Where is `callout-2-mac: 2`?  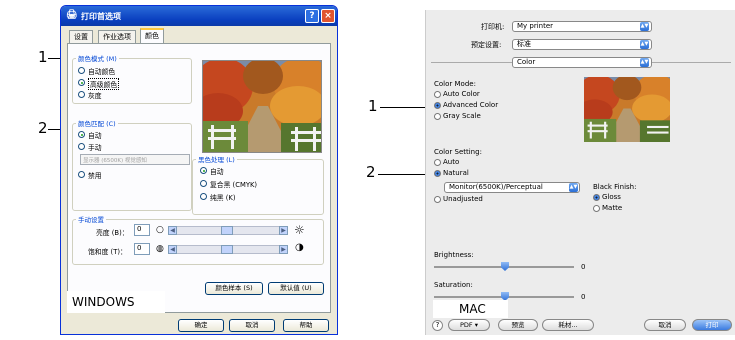
callout-2-mac: 2 is located at coordinates (371, 172).